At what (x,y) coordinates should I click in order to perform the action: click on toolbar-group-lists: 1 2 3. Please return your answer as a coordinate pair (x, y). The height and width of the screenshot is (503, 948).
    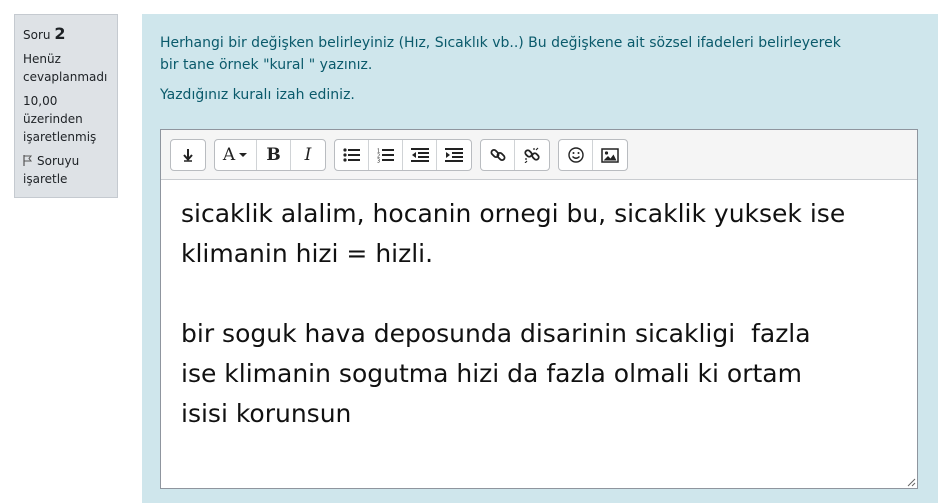
    Looking at the image, I should click on (403, 155).